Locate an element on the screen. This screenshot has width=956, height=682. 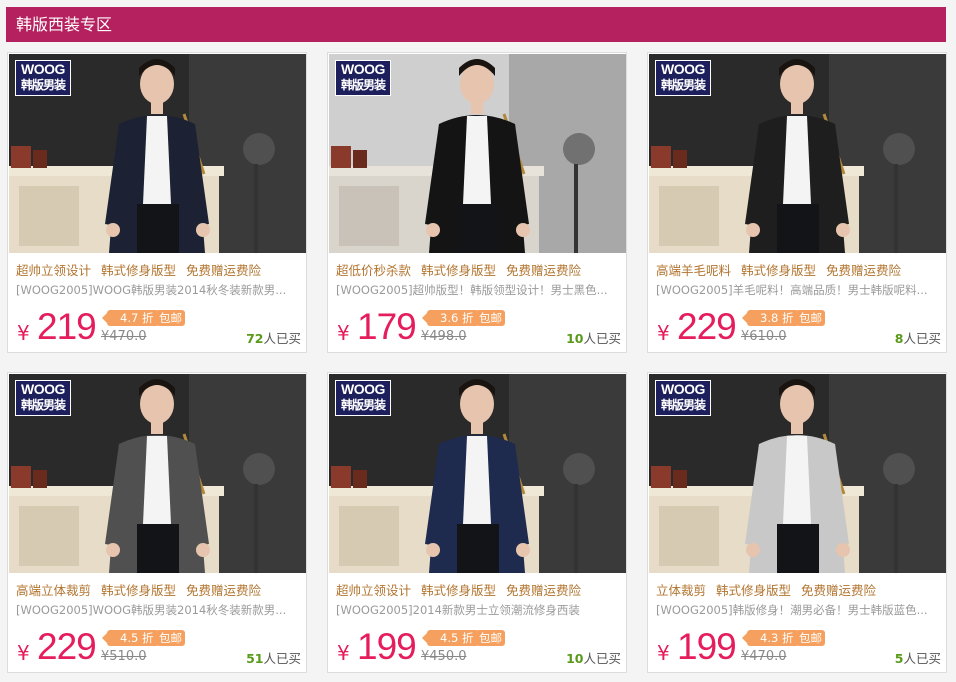
product-tag: 高端立体裁剪 is located at coordinates (54, 590).